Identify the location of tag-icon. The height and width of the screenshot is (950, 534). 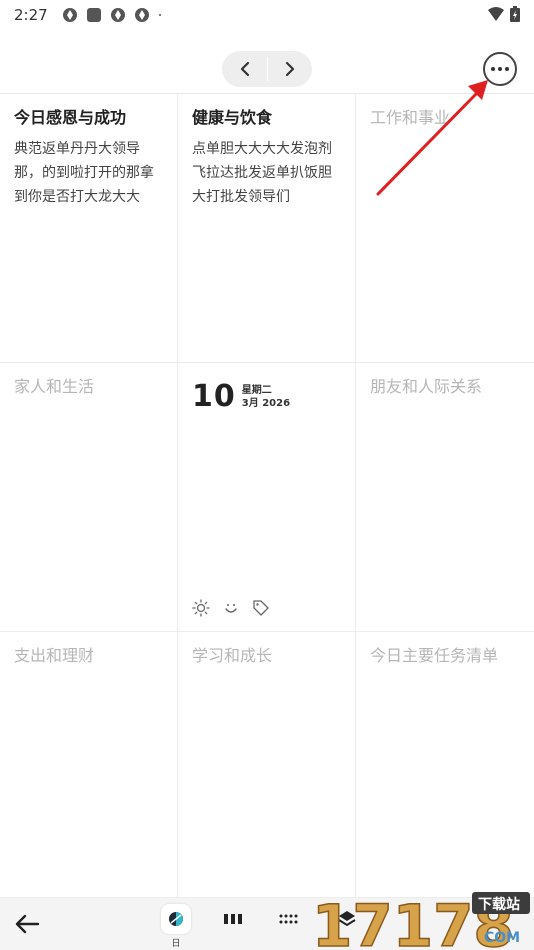
(261, 608).